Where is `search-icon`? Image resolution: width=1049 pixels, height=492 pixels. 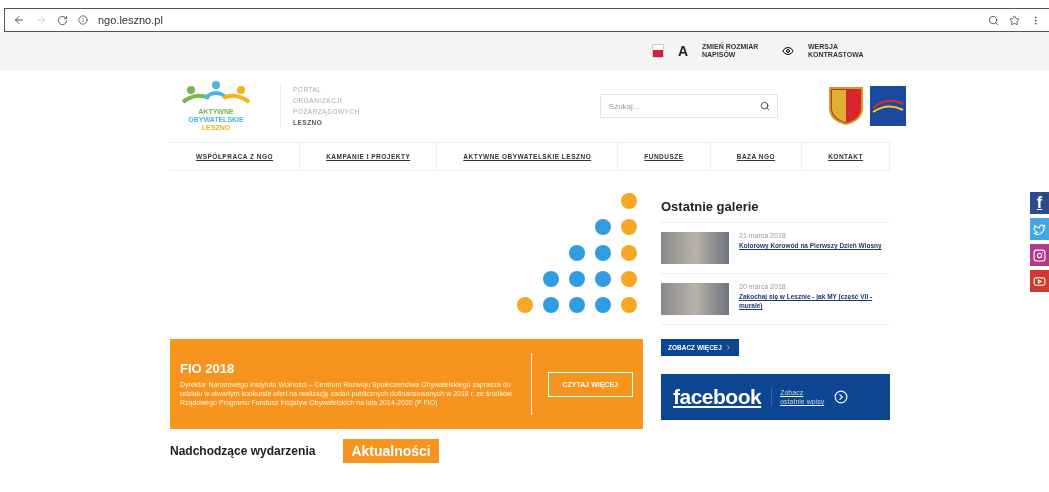 search-icon is located at coordinates (764, 106).